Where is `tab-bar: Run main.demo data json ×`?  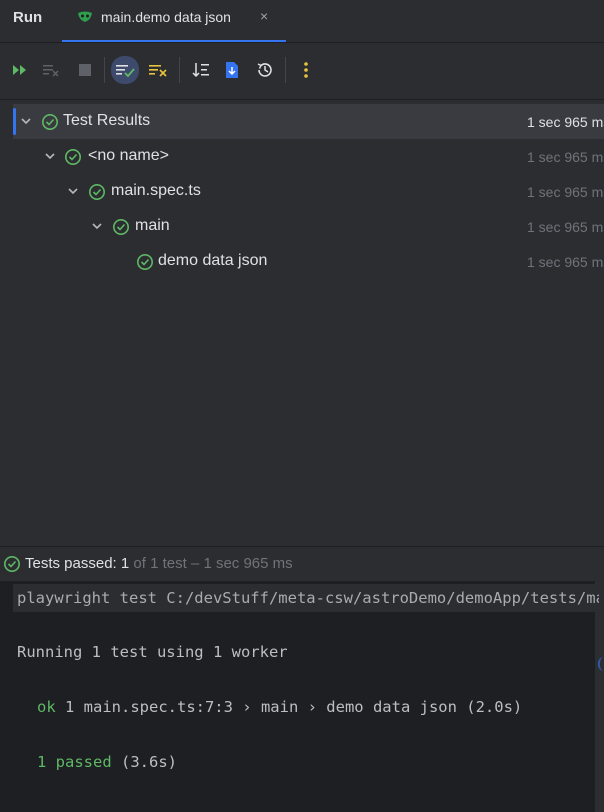 tab-bar: Run main.demo data json × is located at coordinates (302, 21).